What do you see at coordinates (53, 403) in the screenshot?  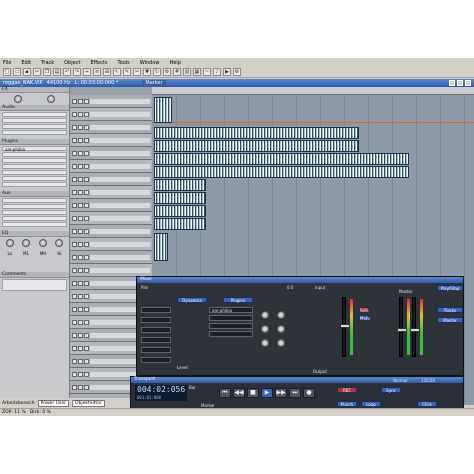 I see `user-mode-select: Power User` at bounding box center [53, 403].